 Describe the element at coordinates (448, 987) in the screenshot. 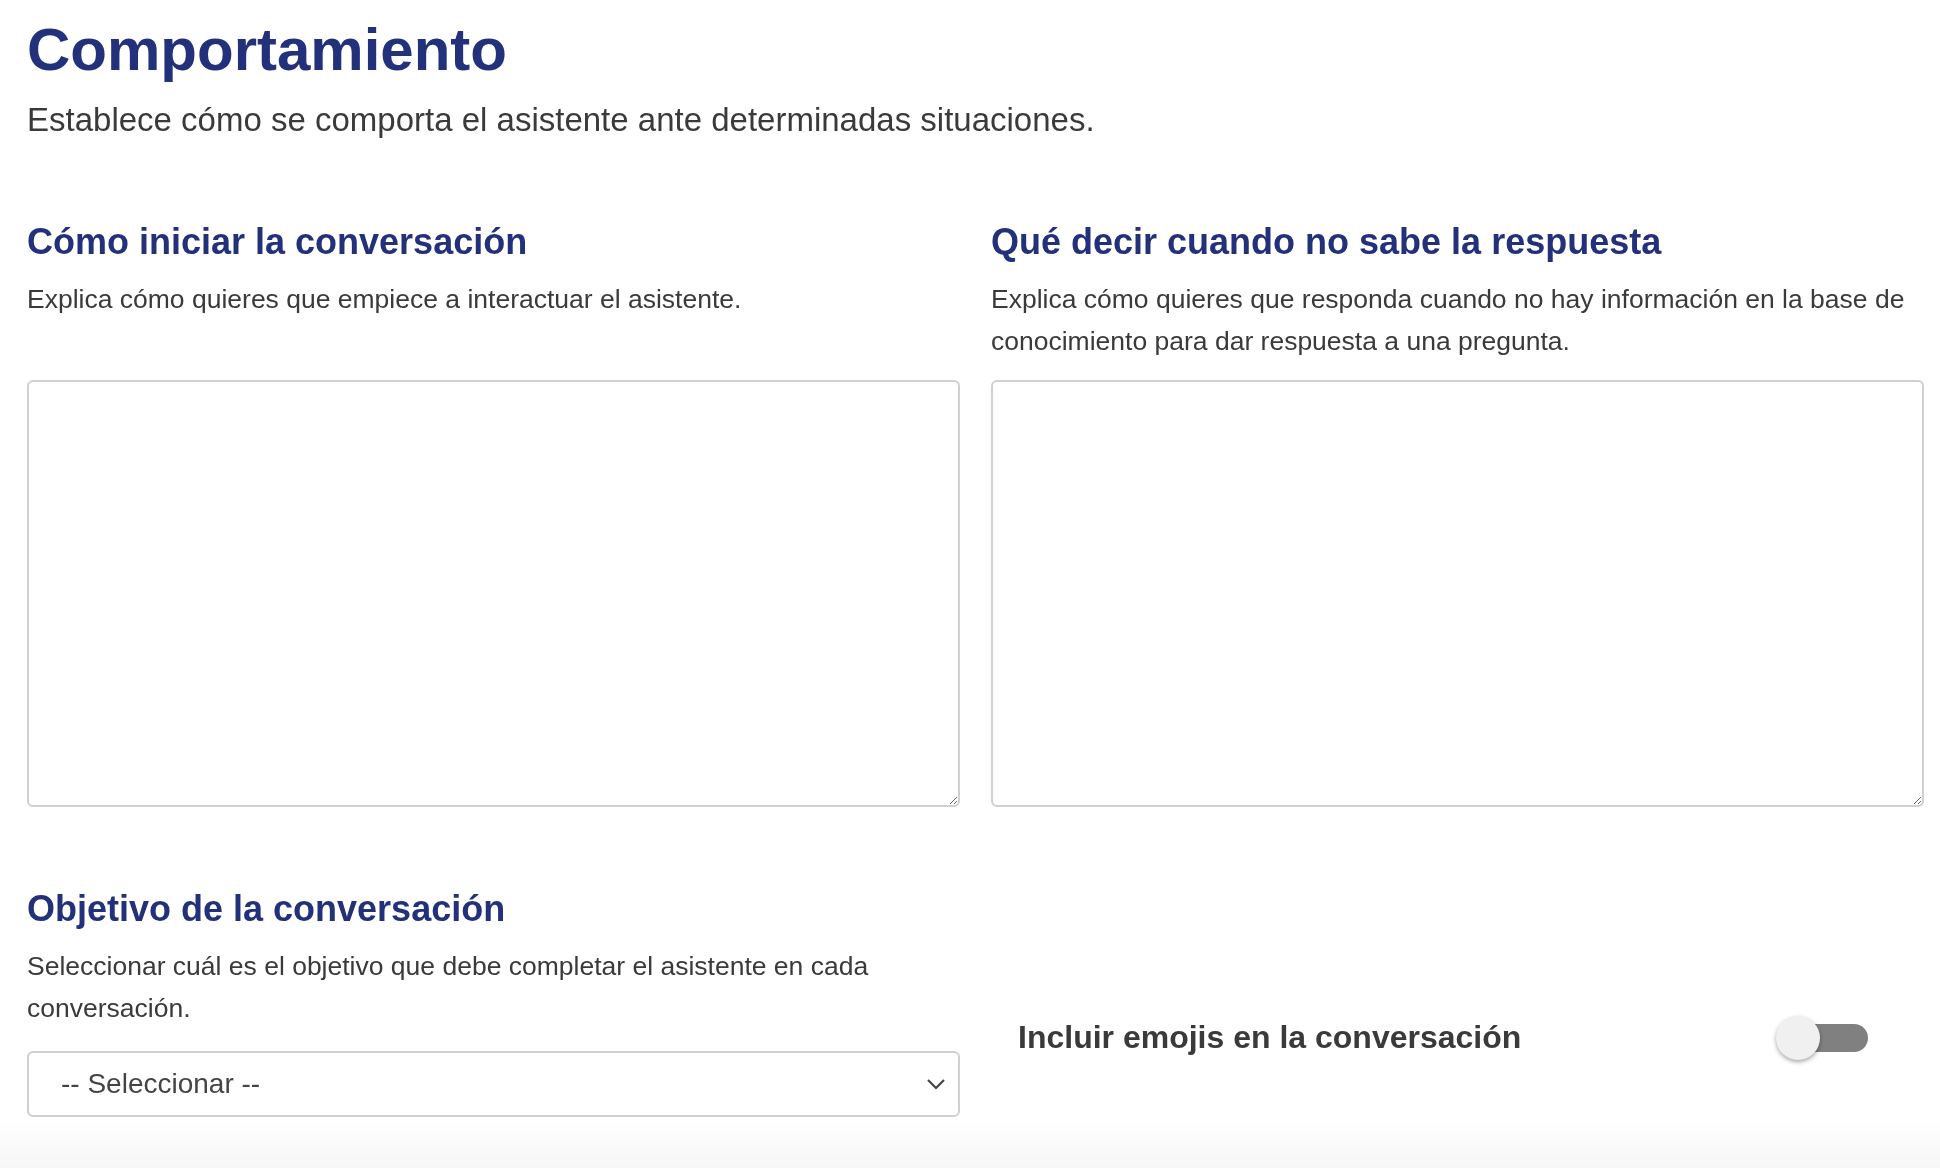

I see `section-description: Seleccionar cuál es el objetivo que debe completar el asistente en cada conversación.` at that location.